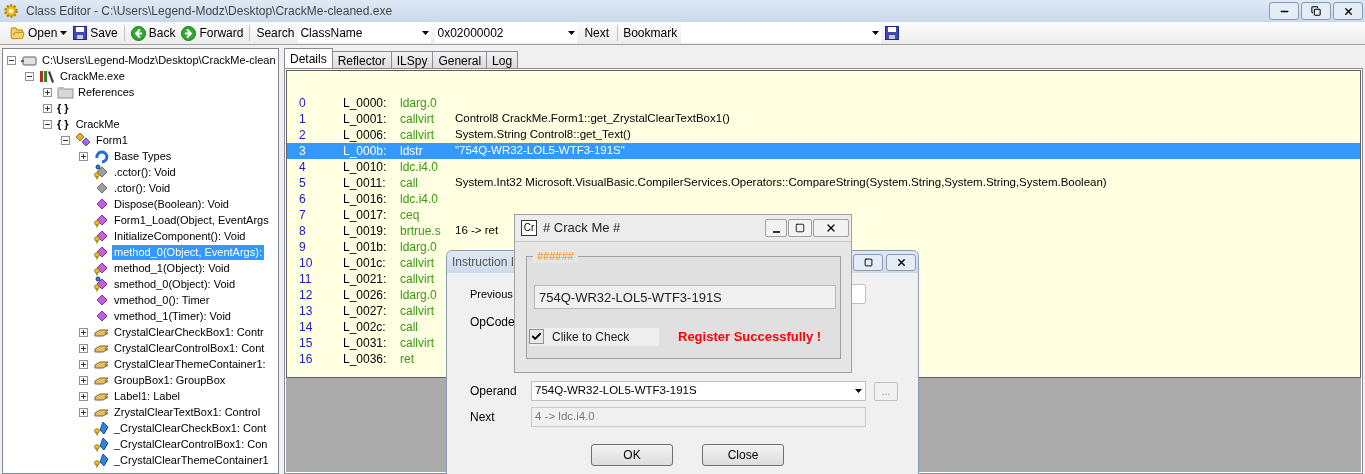 Image resolution: width=1365 pixels, height=474 pixels. Describe the element at coordinates (303, 231) in the screenshot. I see `row-index: 8` at that location.